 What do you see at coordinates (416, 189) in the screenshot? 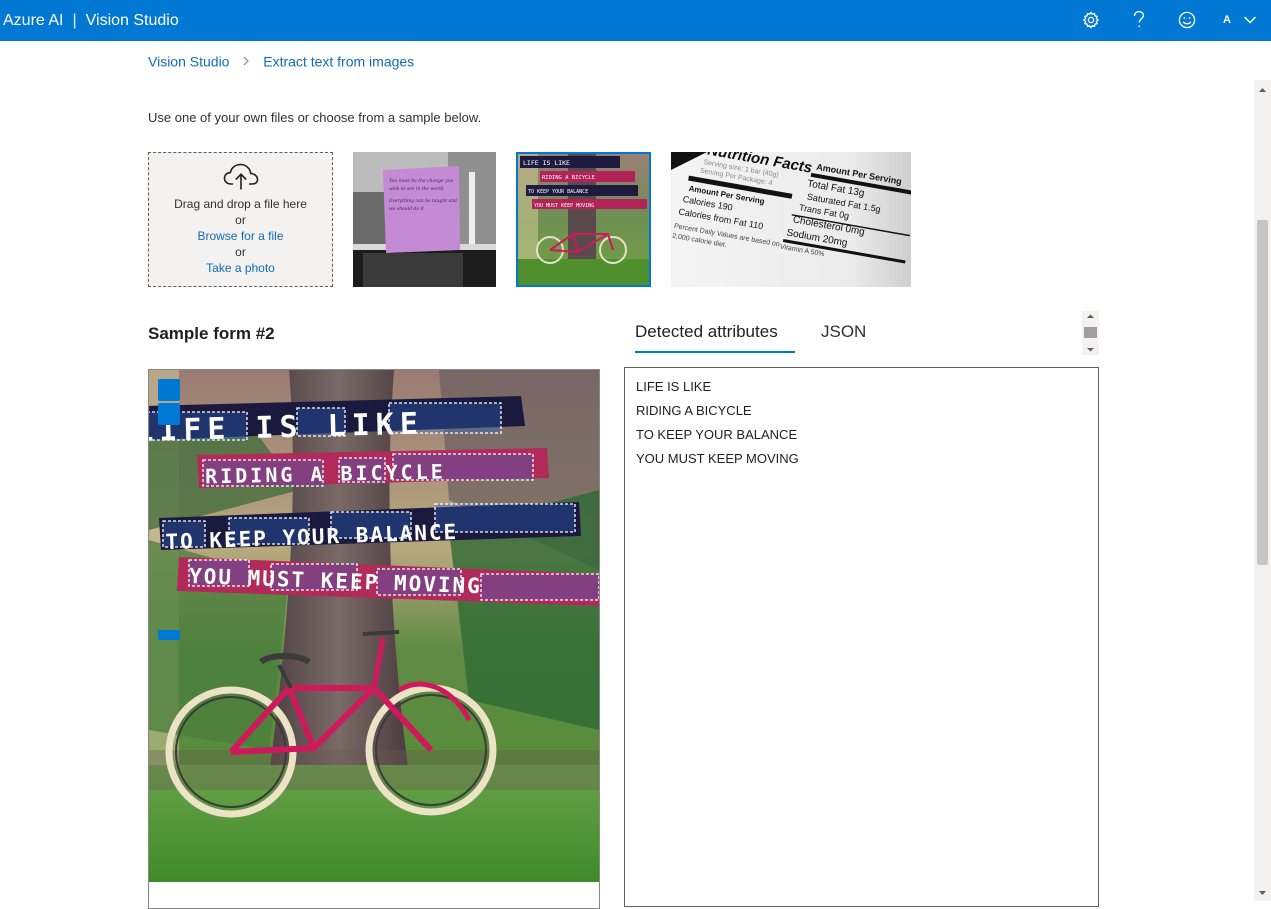
I see `note-line-2: wish to see in the world` at bounding box center [416, 189].